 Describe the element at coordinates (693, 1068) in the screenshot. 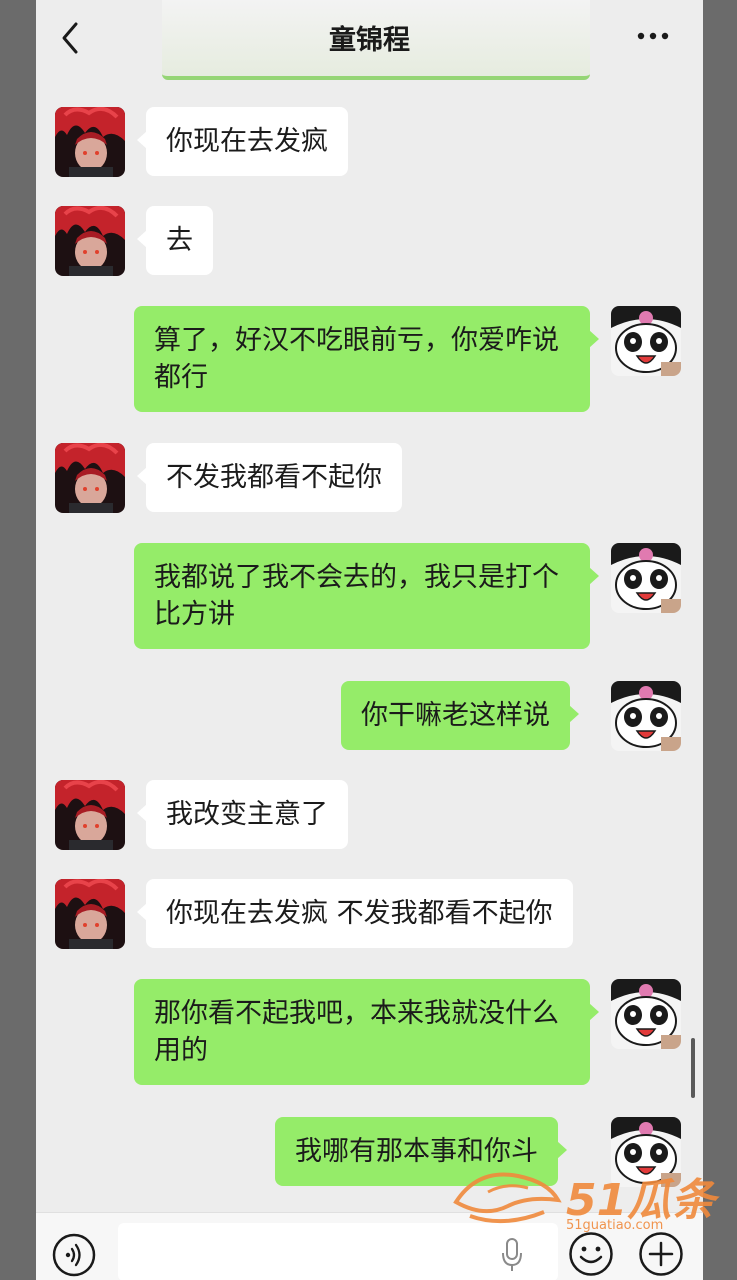

I see `scrollbar` at that location.